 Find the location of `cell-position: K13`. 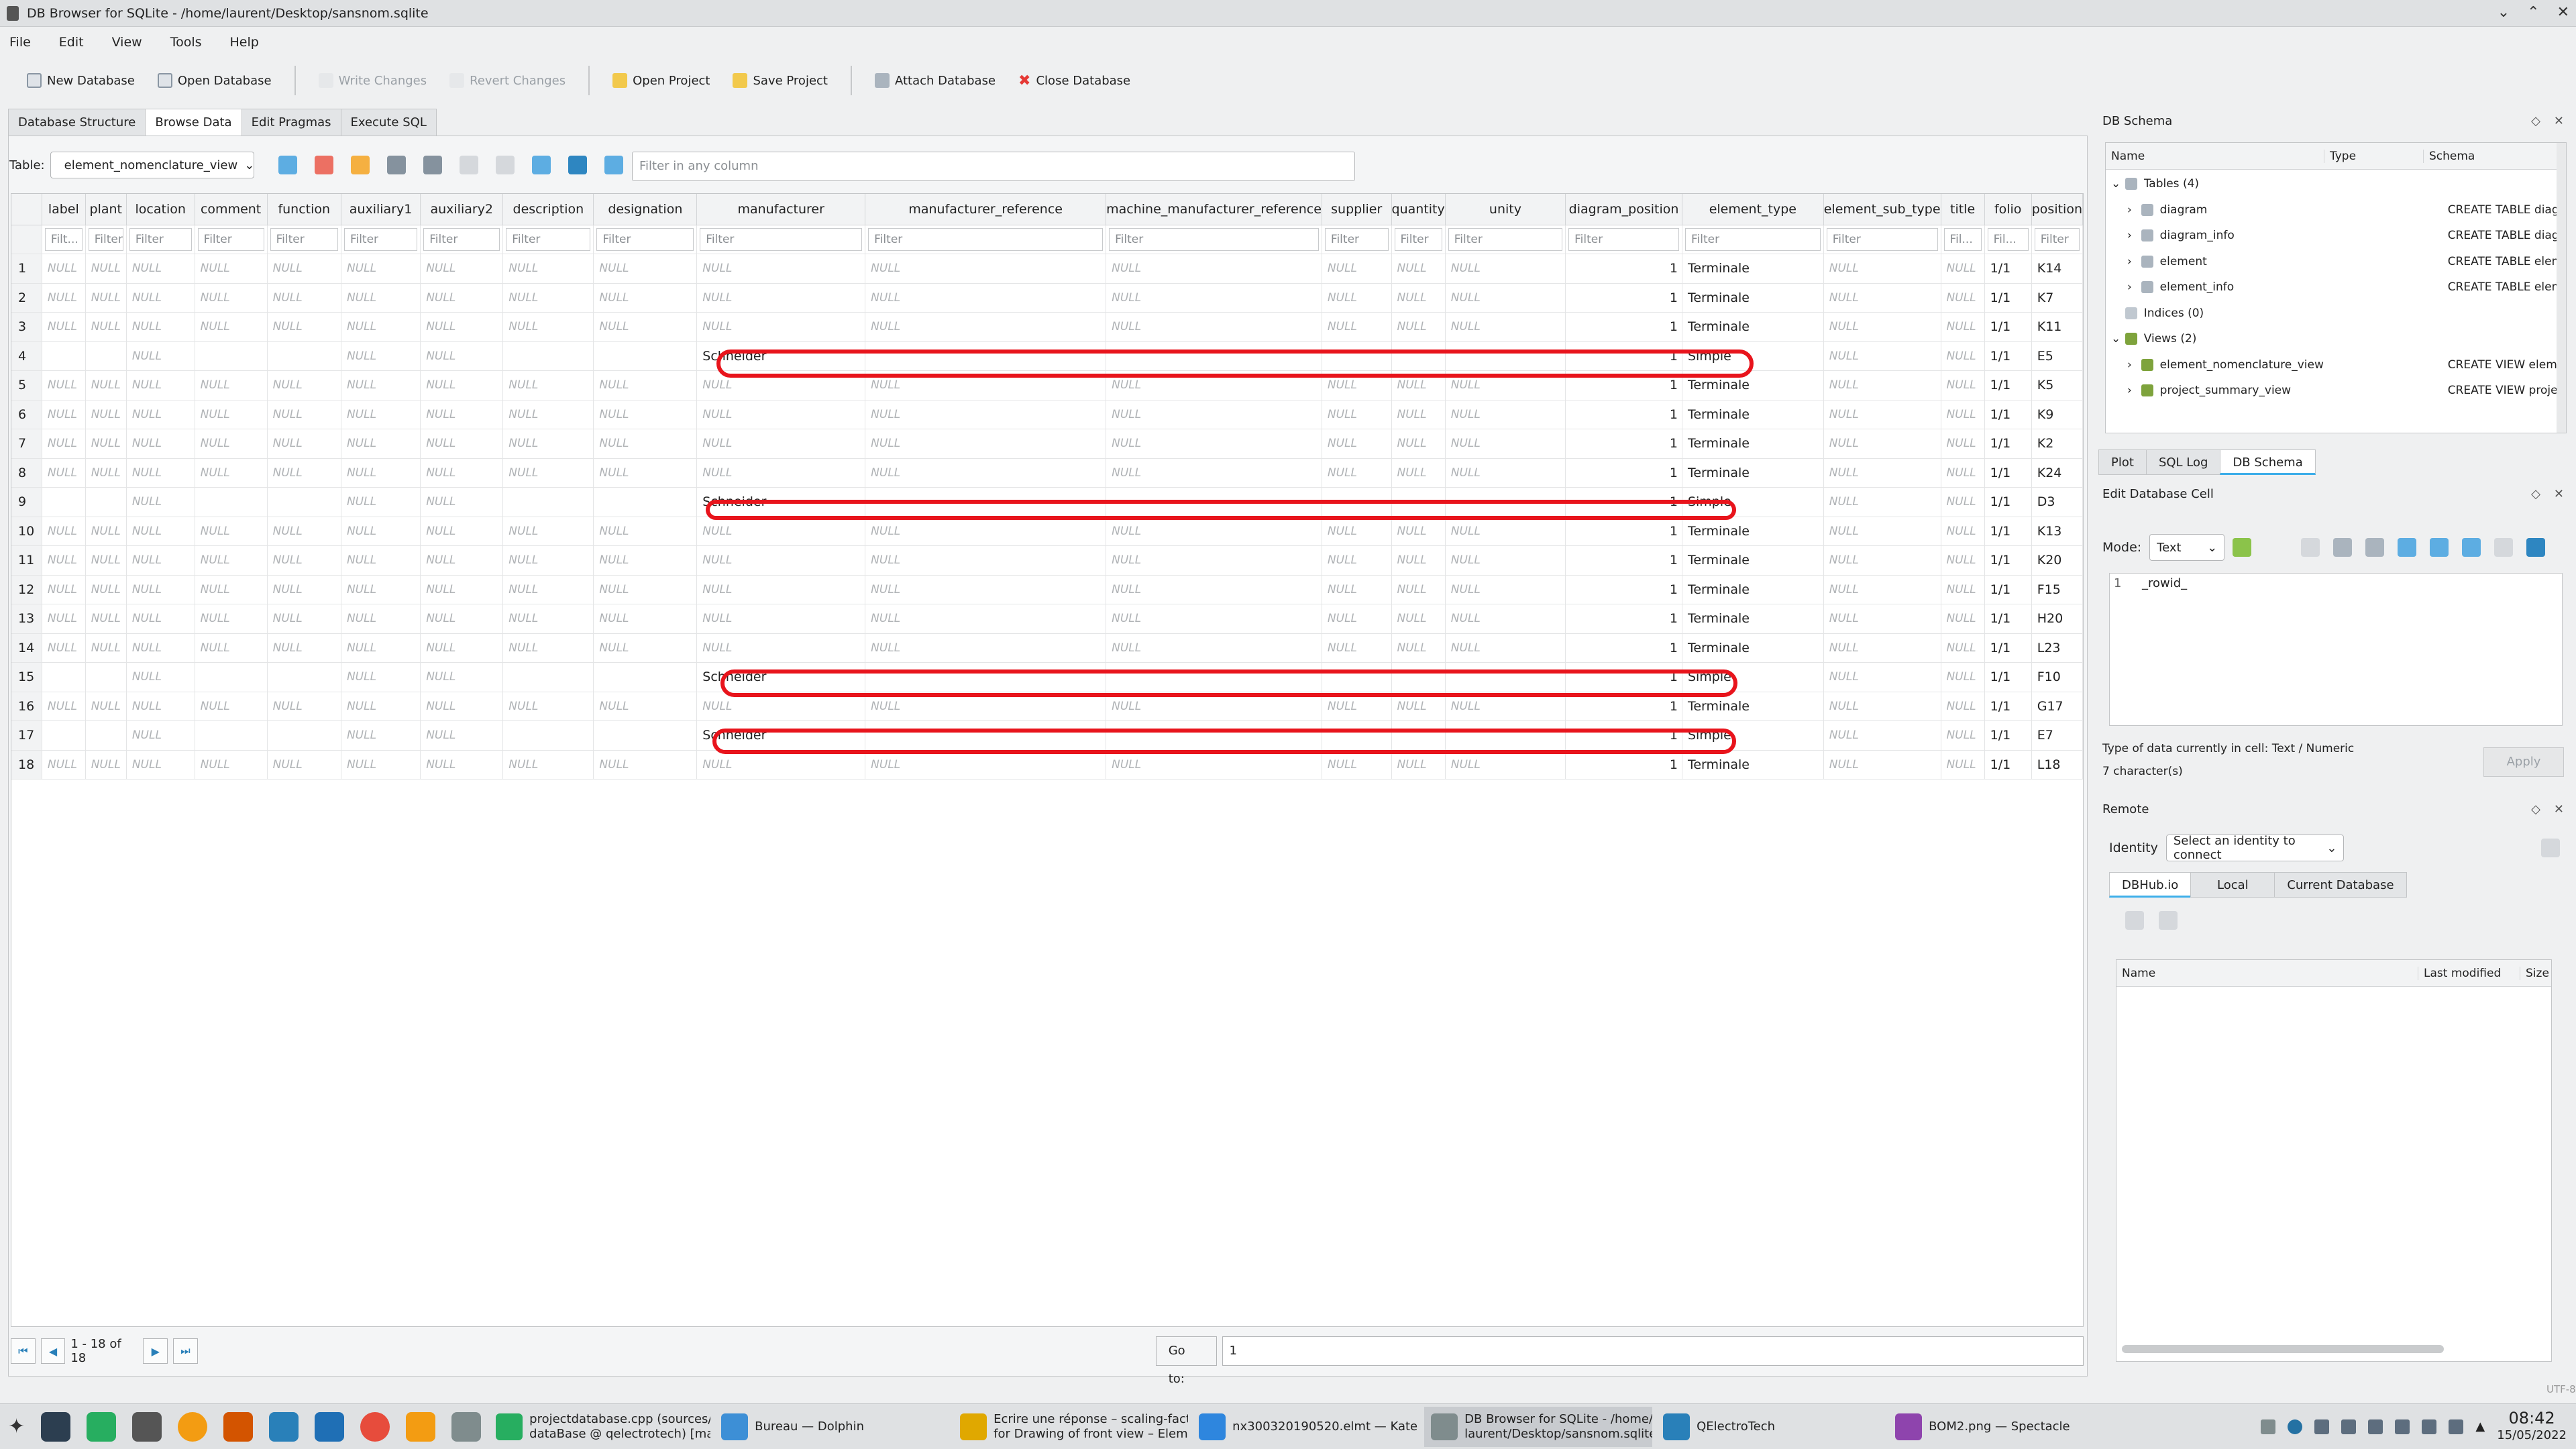

cell-position: K13 is located at coordinates (2057, 531).